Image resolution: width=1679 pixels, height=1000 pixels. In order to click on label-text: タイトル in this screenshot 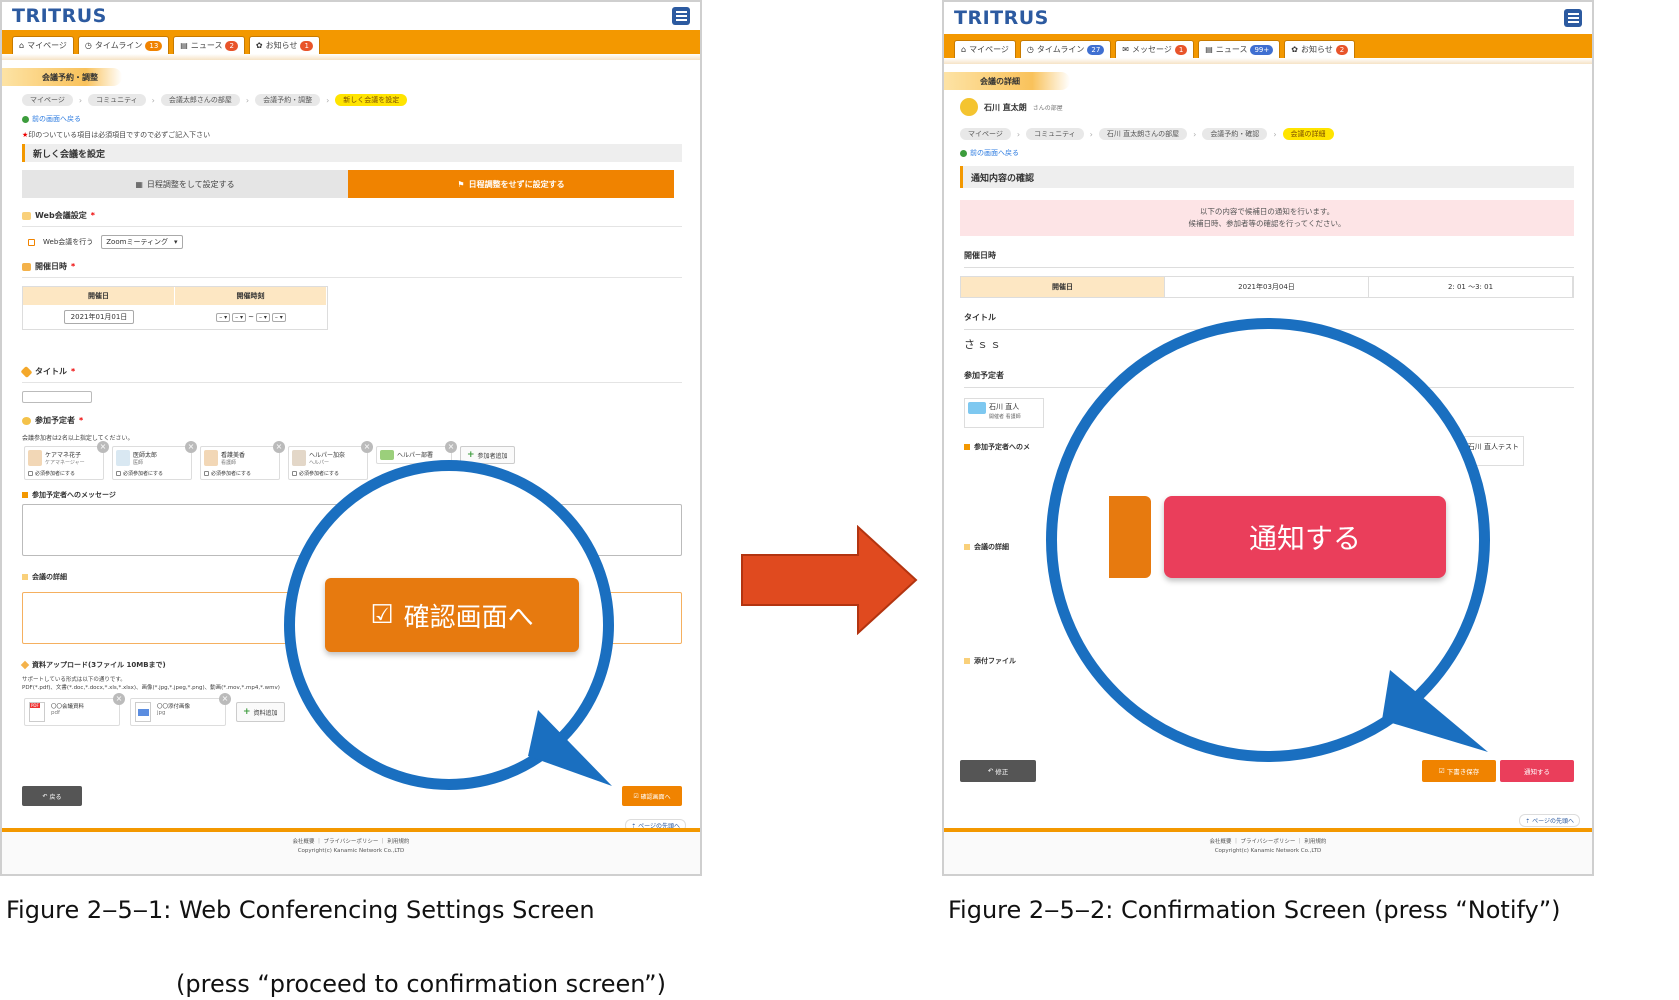, I will do `click(51, 371)`.